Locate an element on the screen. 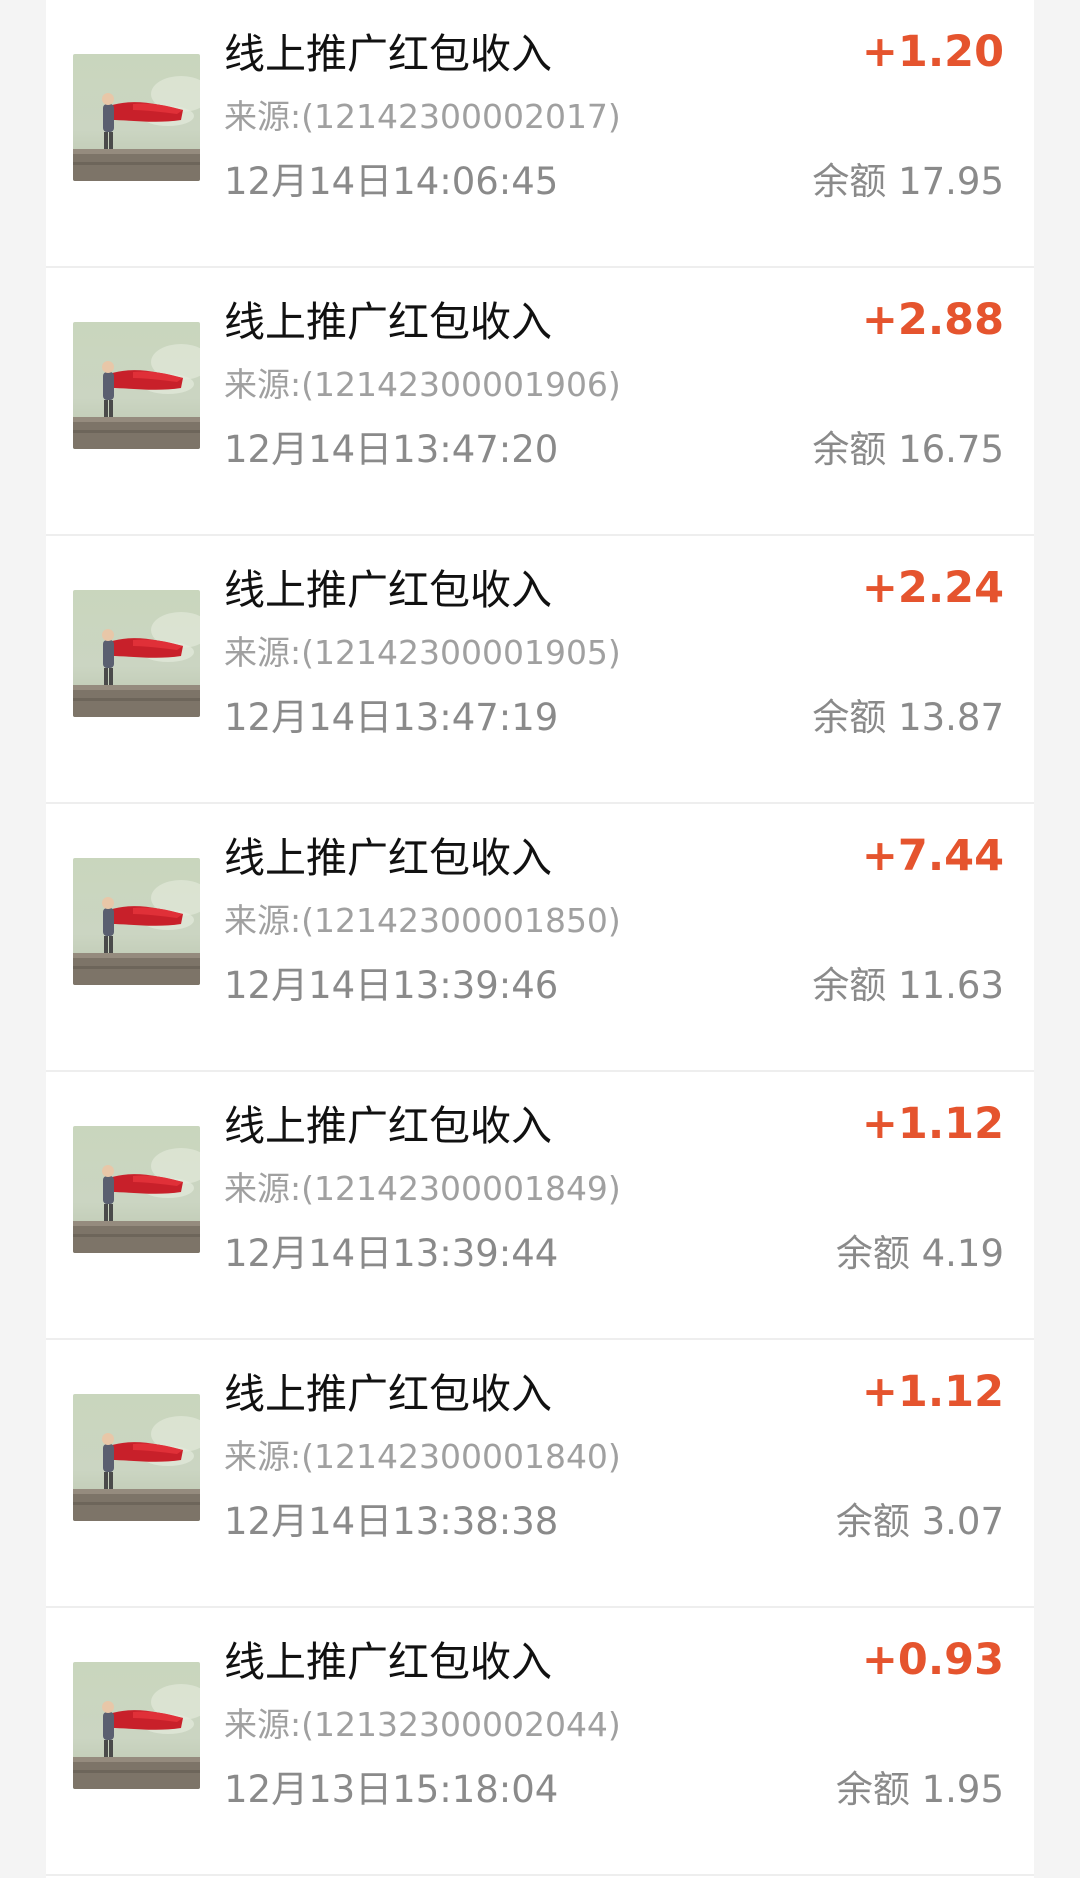 This screenshot has height=1878, width=1080. transaction-amount: +7.44 is located at coordinates (932, 856).